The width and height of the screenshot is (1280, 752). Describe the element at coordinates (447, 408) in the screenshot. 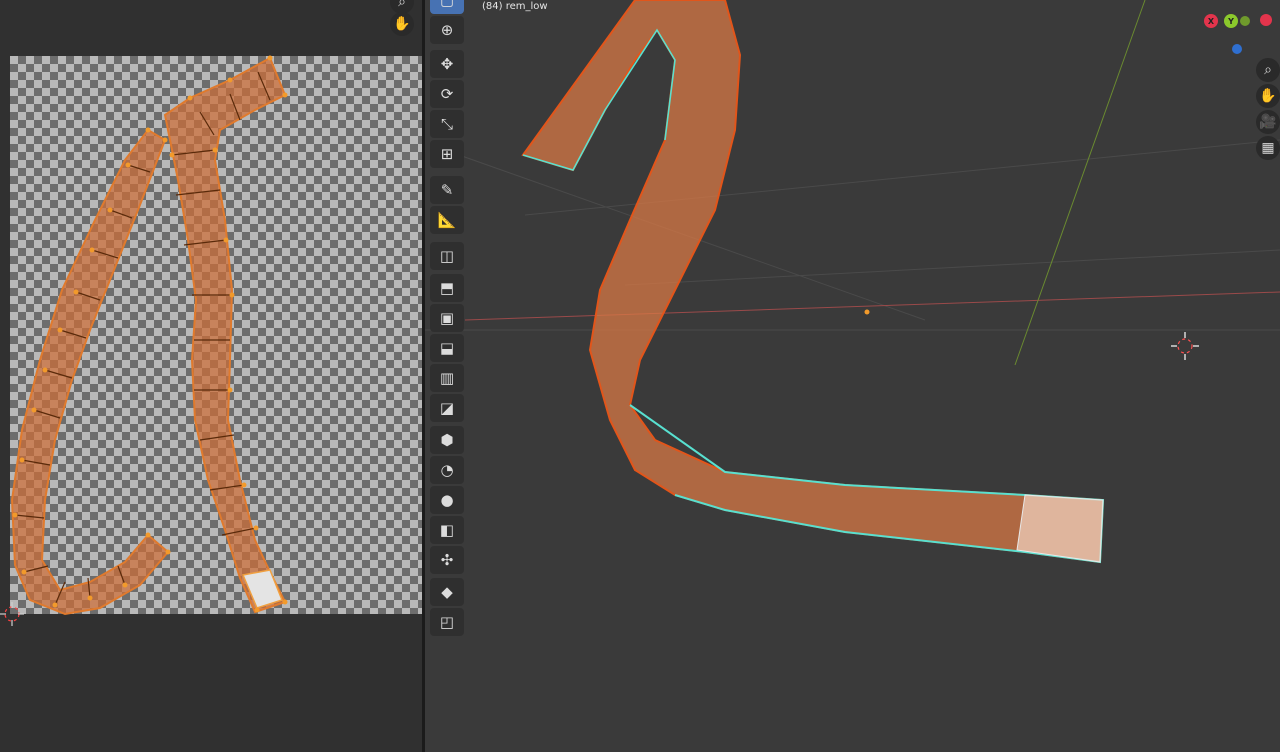

I see `knife-icon: ◪` at that location.